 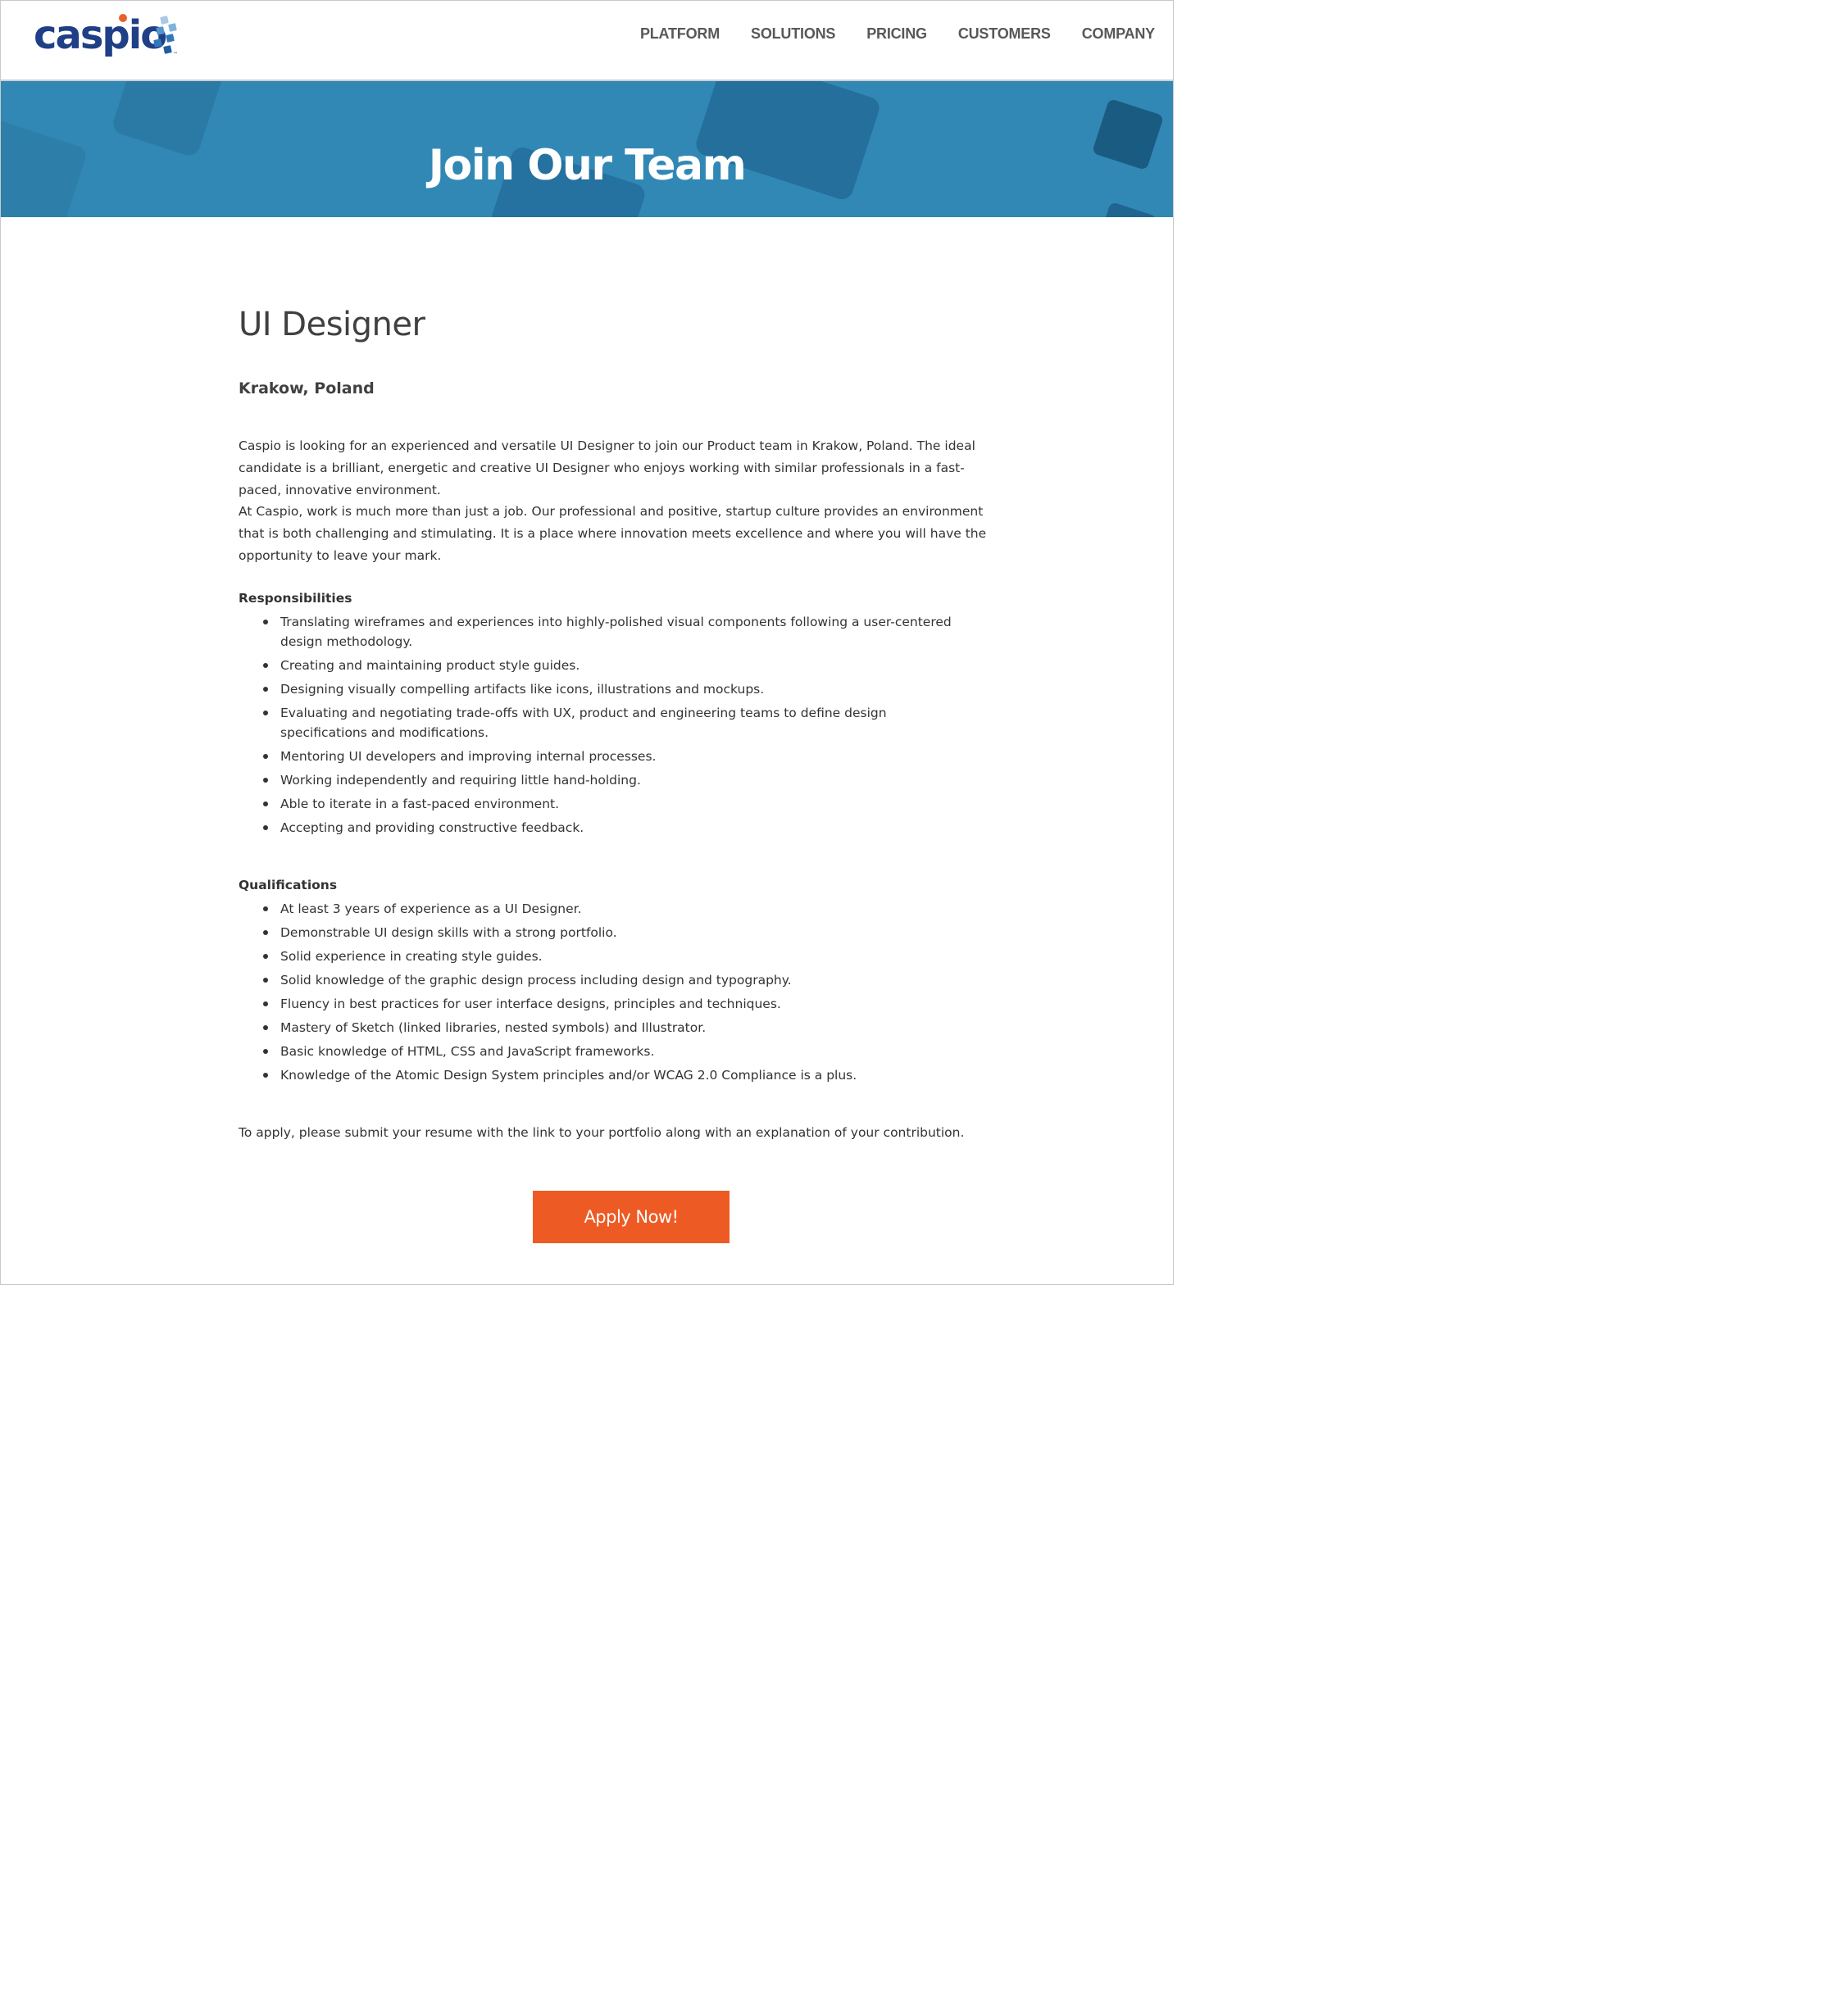 What do you see at coordinates (332, 324) in the screenshot?
I see `job-title: UI Designer` at bounding box center [332, 324].